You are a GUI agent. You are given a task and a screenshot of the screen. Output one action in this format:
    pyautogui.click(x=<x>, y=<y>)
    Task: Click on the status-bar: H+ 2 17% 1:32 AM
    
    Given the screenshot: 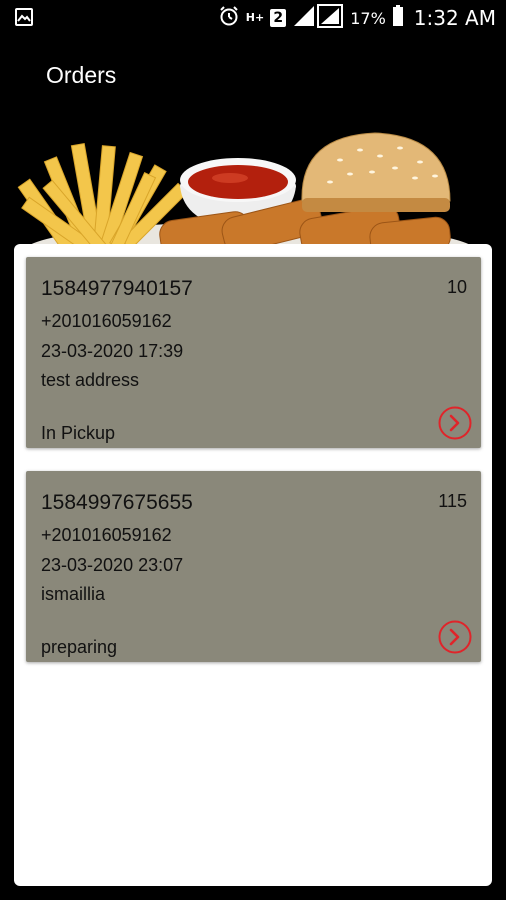 What is the action you would take?
    pyautogui.click(x=253, y=18)
    